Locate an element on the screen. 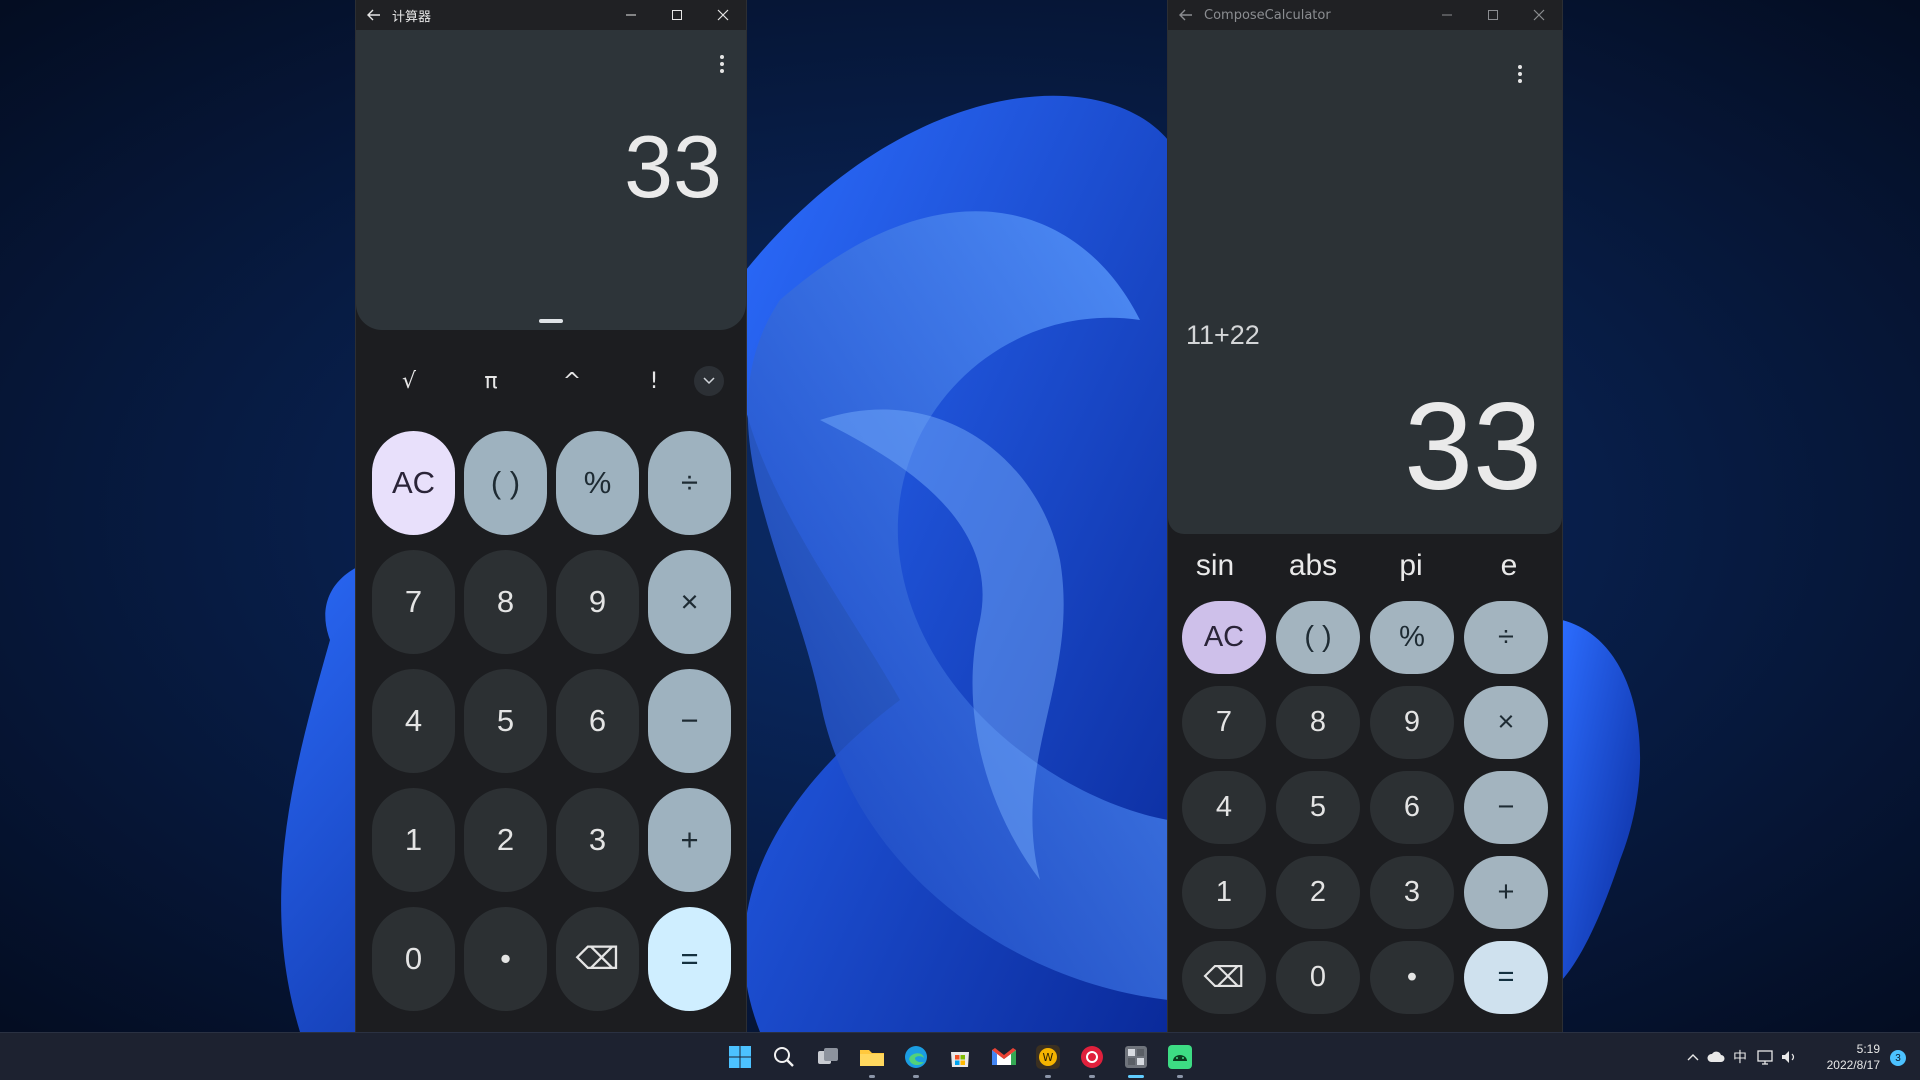  taskbar: W 中 5:19 2022/8/17 3 is located at coordinates (960, 1056).